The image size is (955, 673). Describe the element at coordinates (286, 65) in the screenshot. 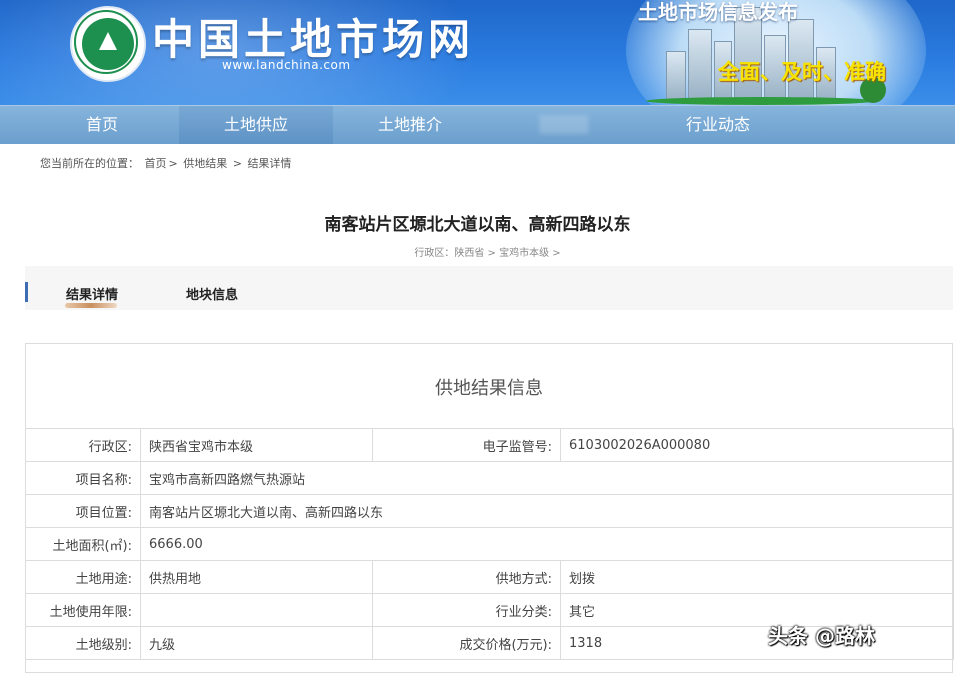

I see `site-url: www.landchina.com` at that location.